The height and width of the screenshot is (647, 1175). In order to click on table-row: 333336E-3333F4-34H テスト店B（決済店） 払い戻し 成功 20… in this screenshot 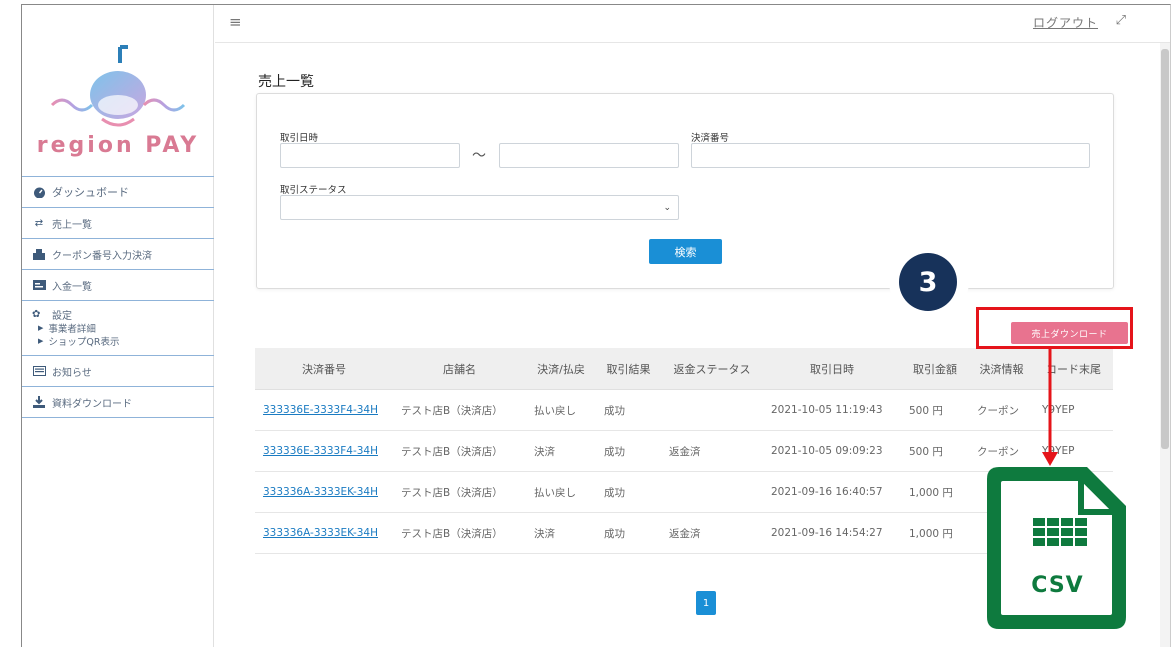, I will do `click(684, 410)`.